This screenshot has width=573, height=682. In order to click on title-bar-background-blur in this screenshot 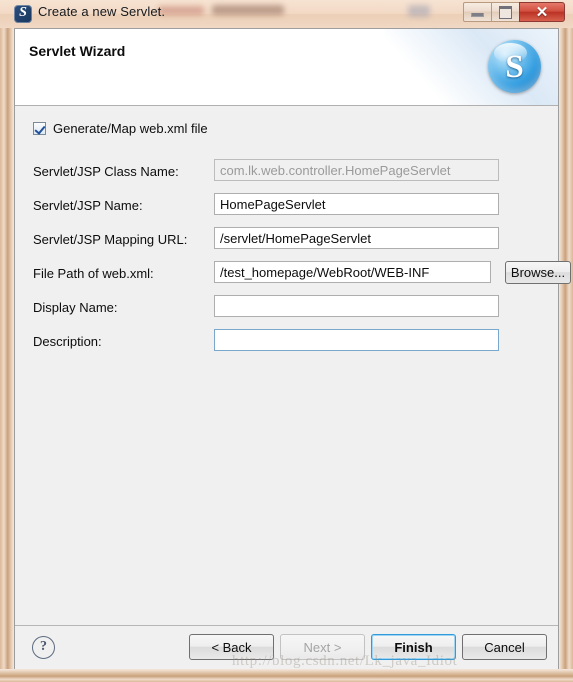, I will do `click(300, 14)`.